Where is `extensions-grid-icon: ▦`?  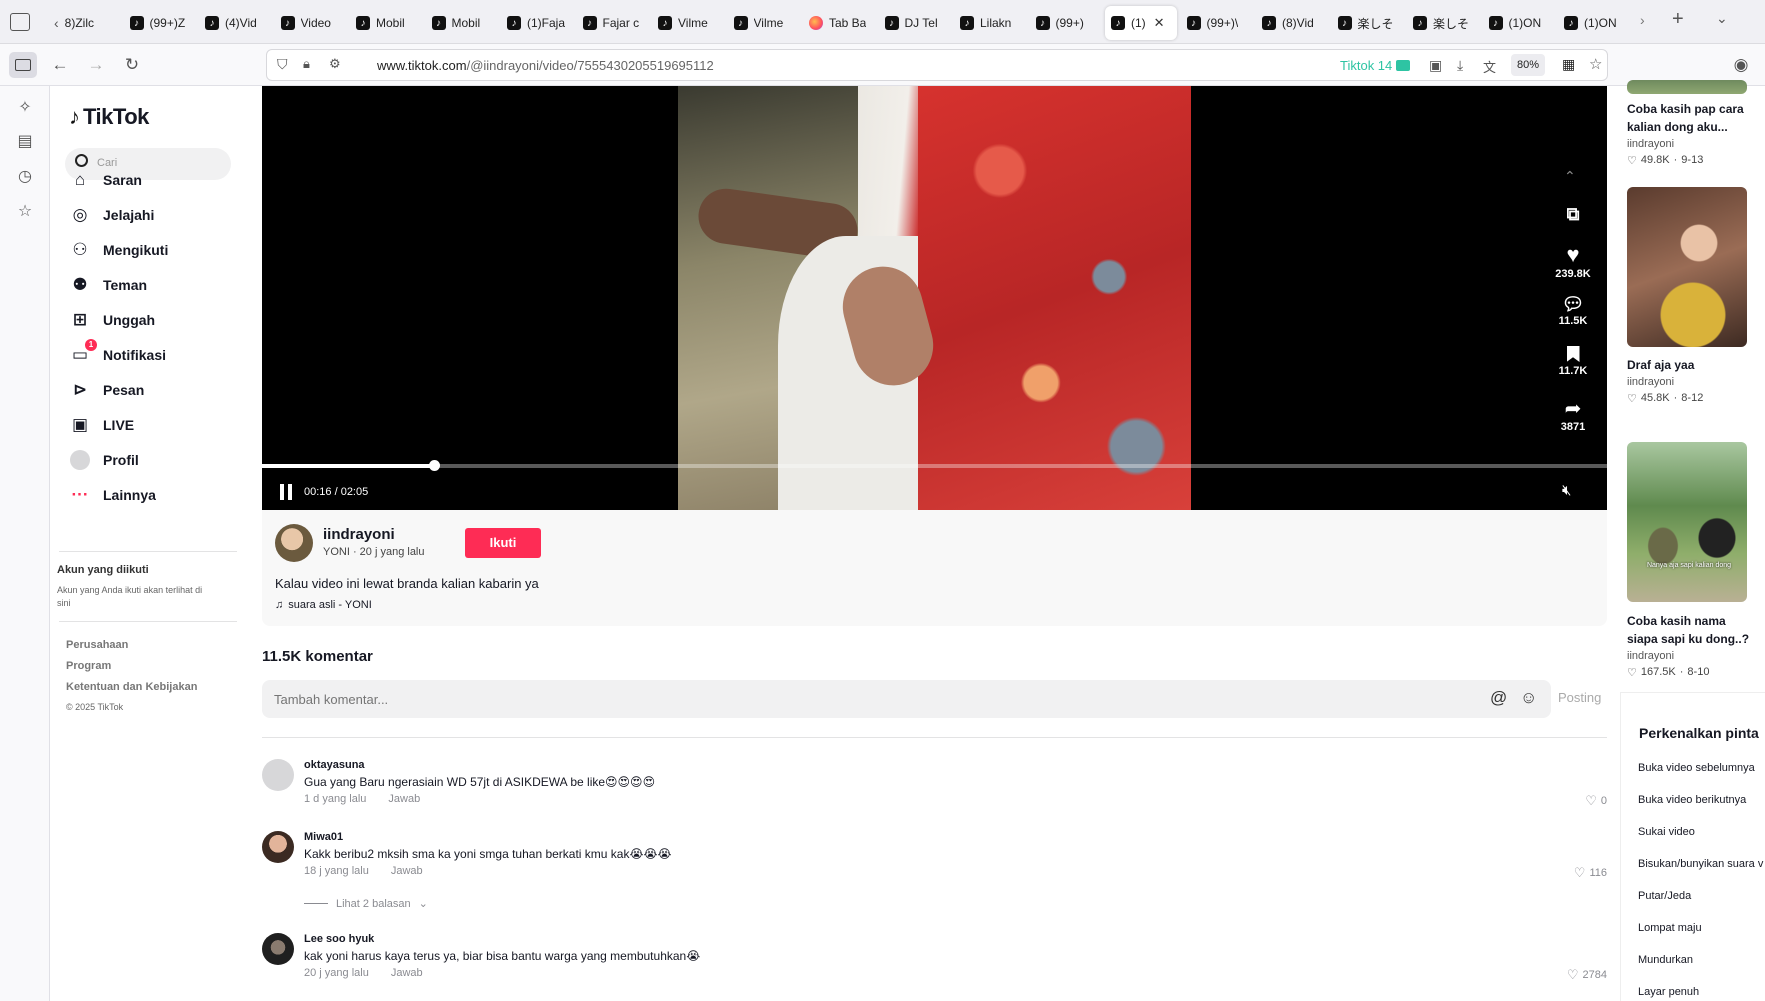
extensions-grid-icon: ▦ is located at coordinates (1568, 64).